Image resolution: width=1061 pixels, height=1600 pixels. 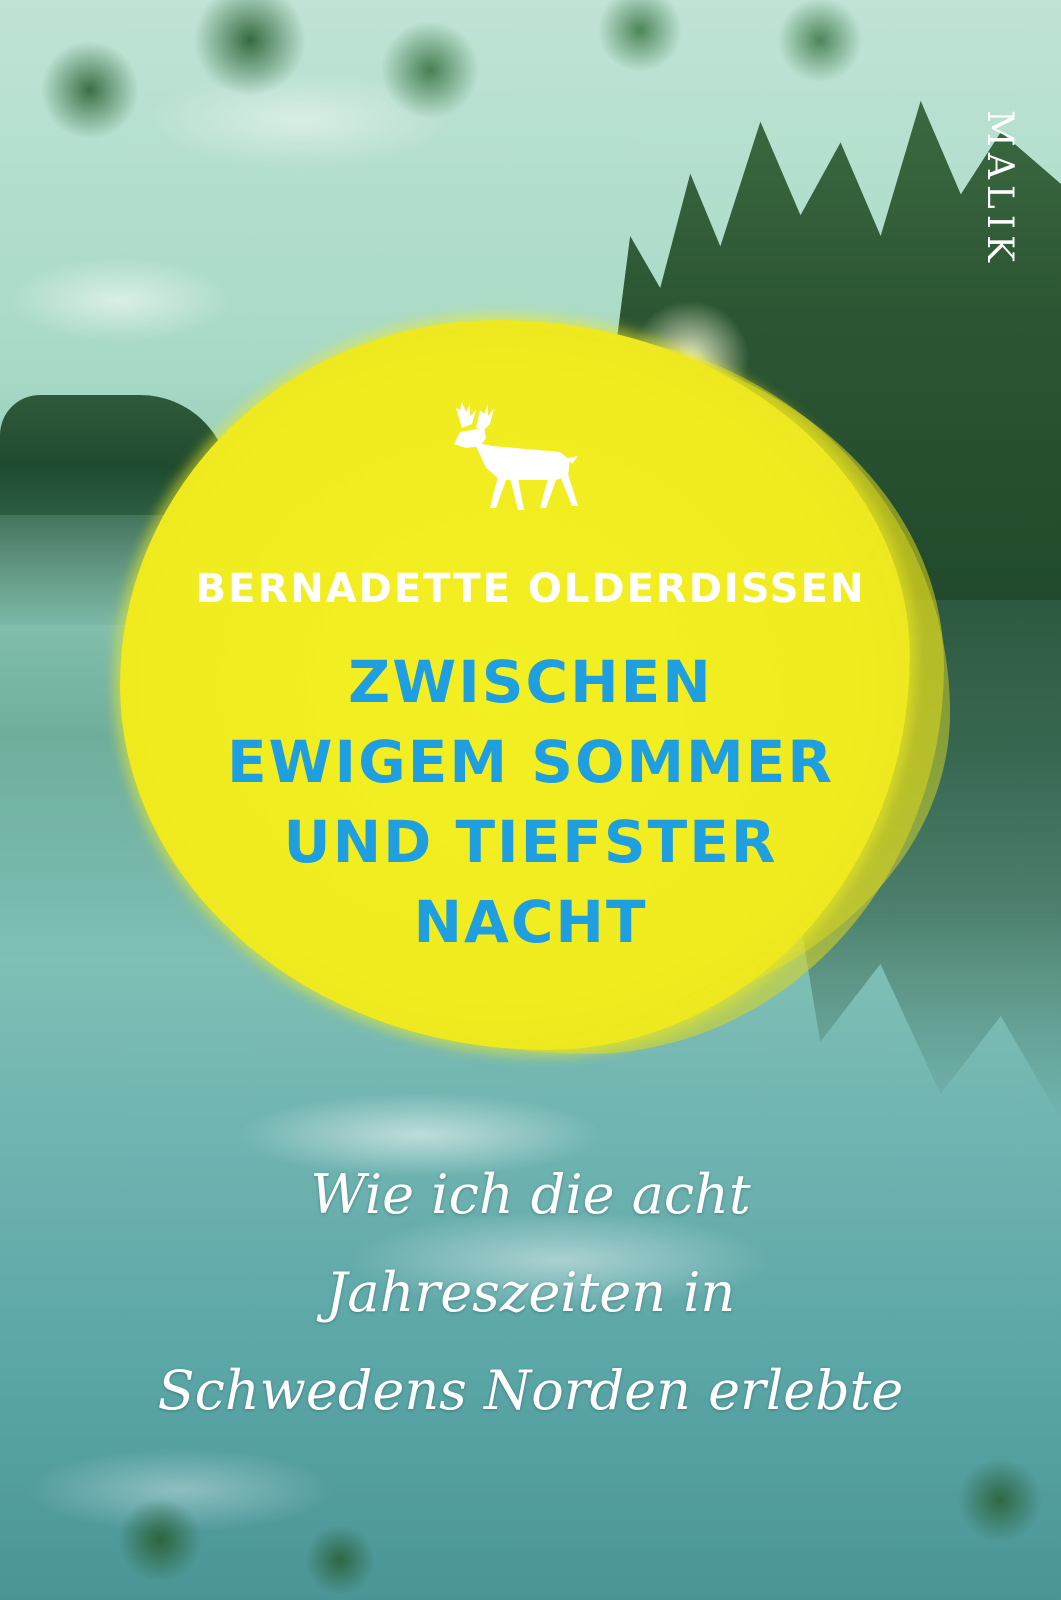 I want to click on subtitle-line: Jahreszeiten in, so click(x=530, y=1292).